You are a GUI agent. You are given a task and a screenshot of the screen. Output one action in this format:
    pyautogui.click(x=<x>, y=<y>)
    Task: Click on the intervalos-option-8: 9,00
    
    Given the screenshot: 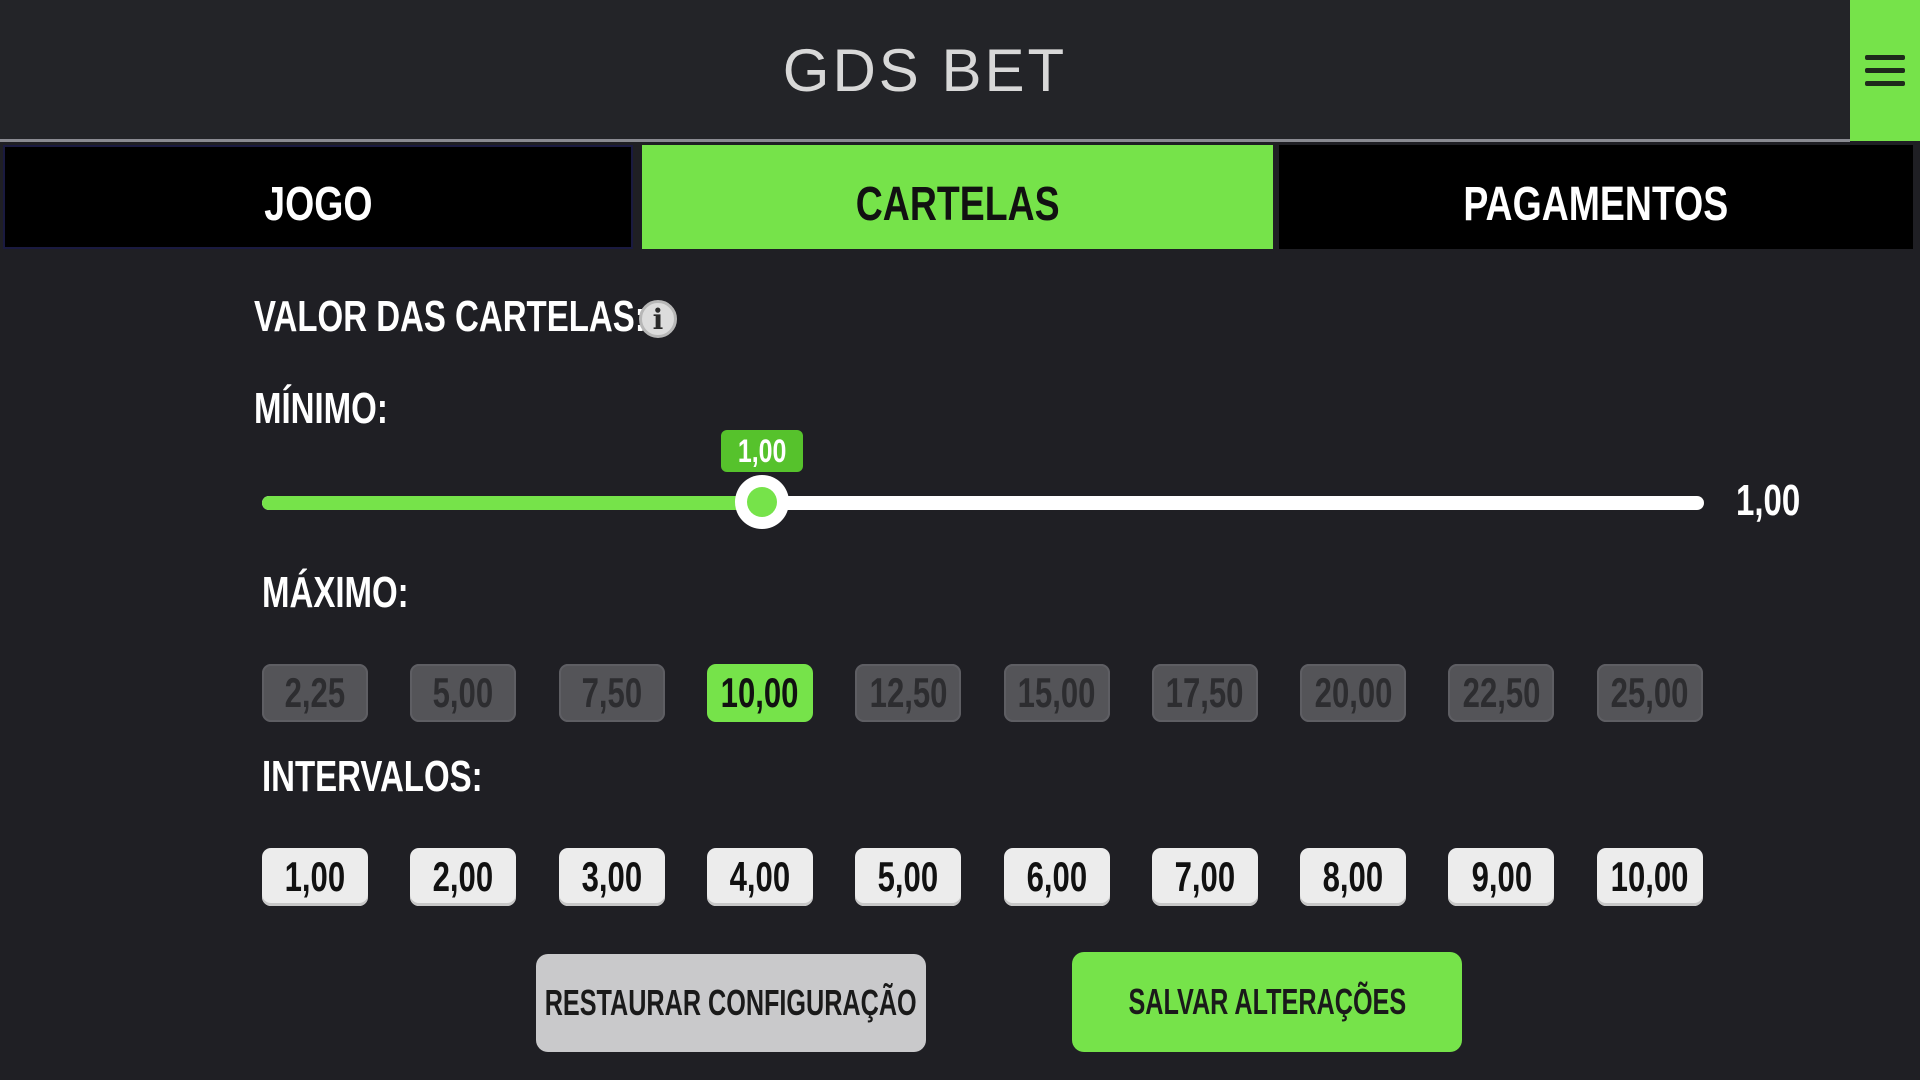 What is the action you would take?
    pyautogui.click(x=1501, y=877)
    